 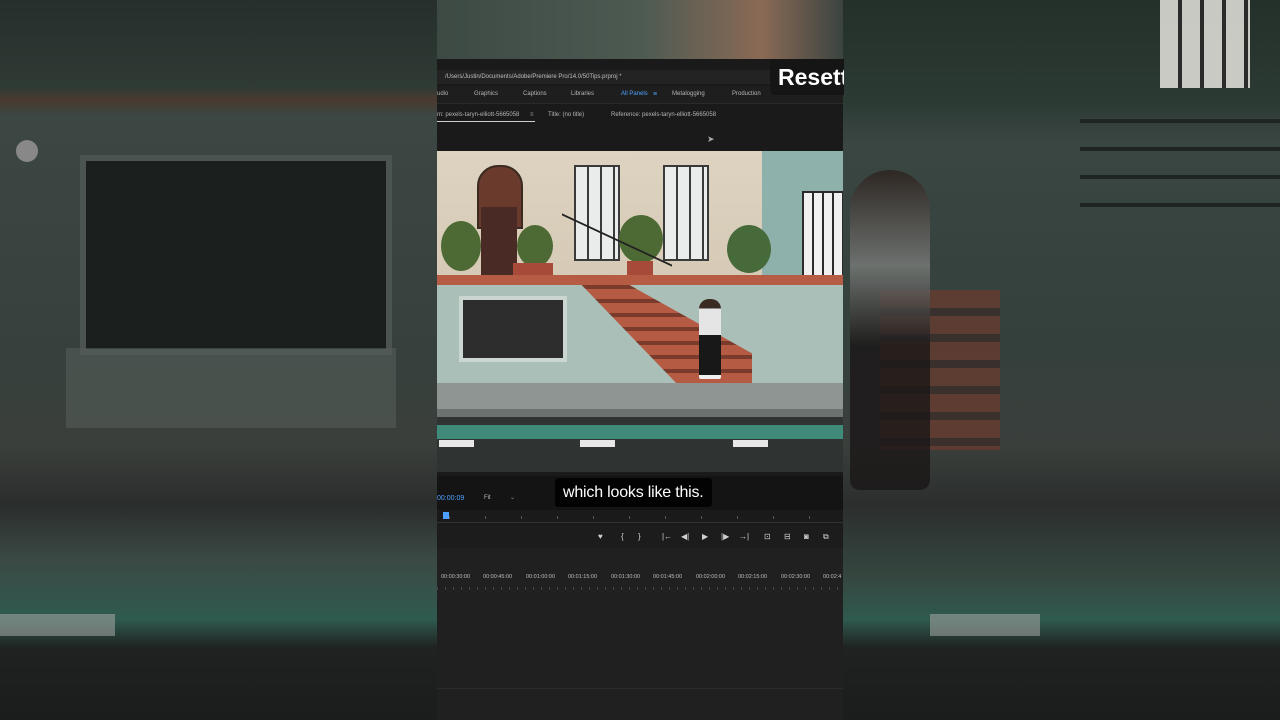 I want to click on ruler-label: 00:02:00:00, so click(x=711, y=577).